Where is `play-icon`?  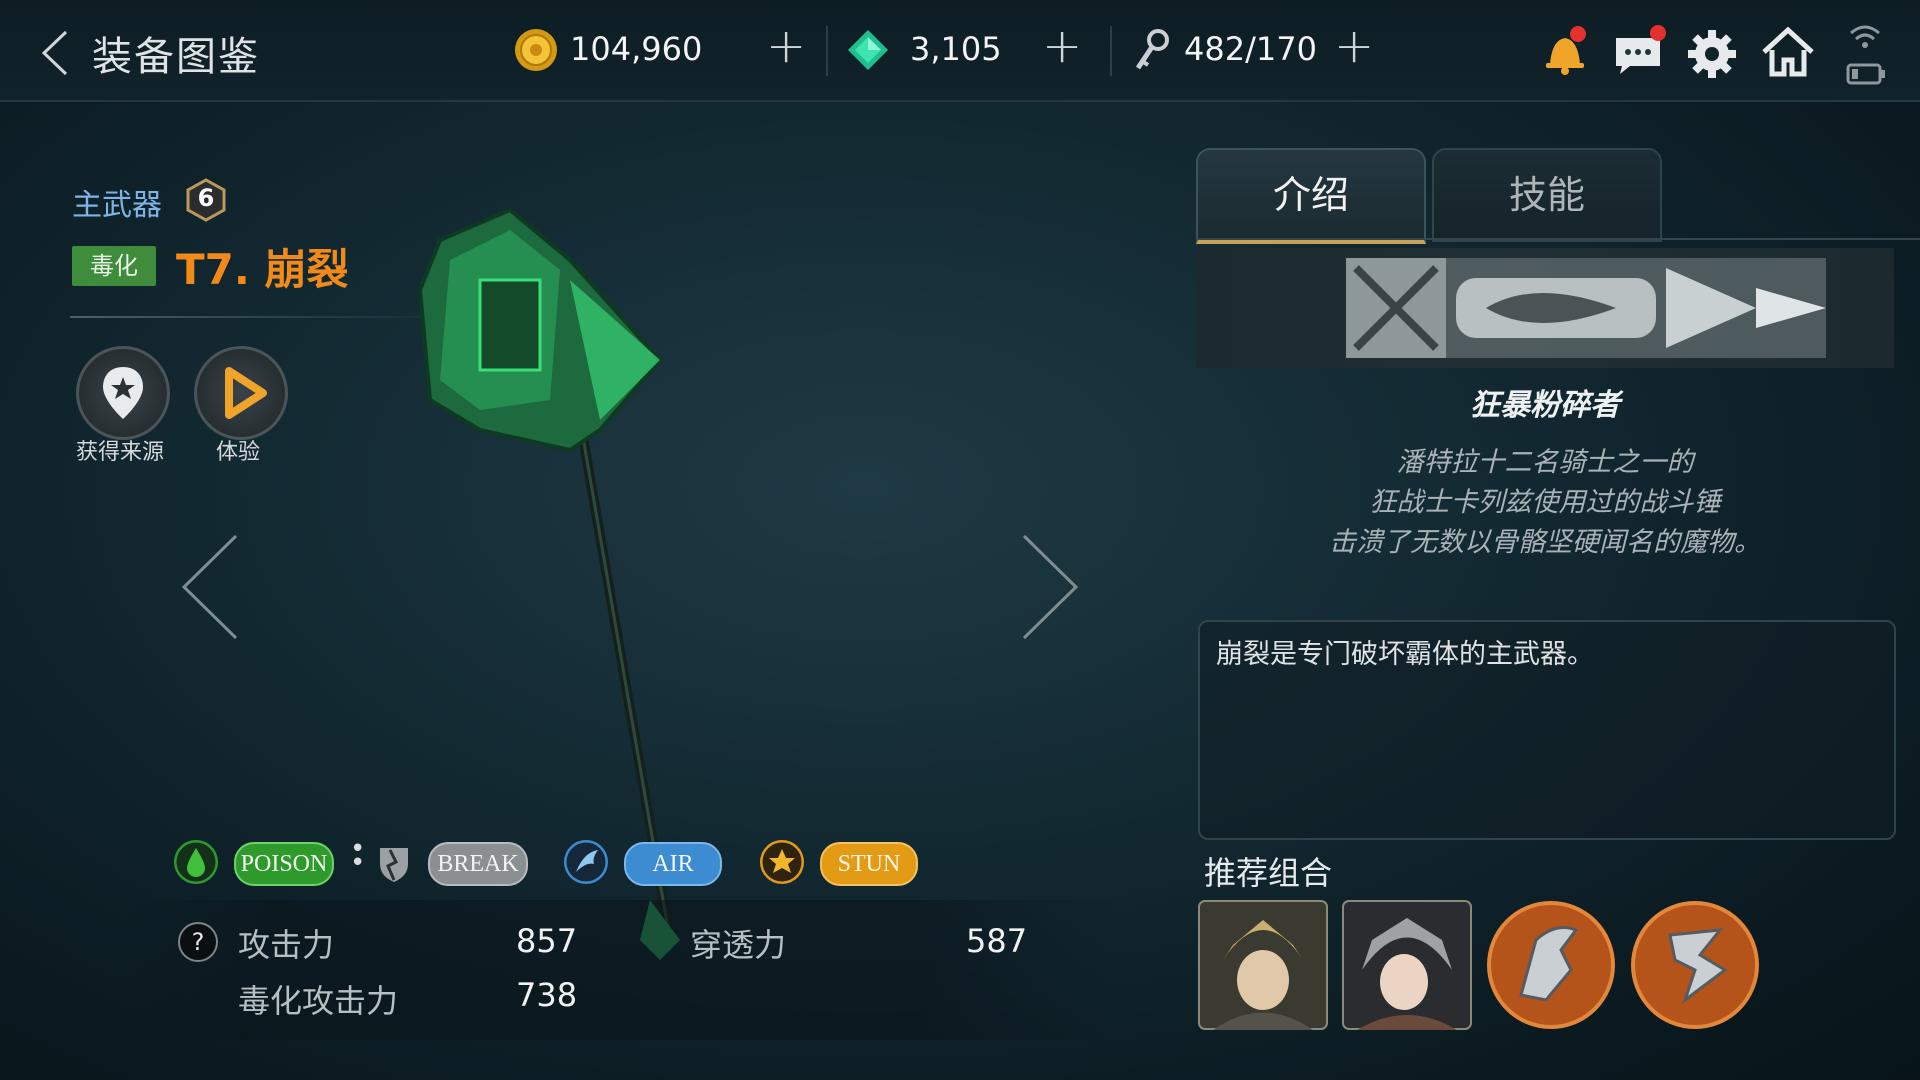 play-icon is located at coordinates (246, 393).